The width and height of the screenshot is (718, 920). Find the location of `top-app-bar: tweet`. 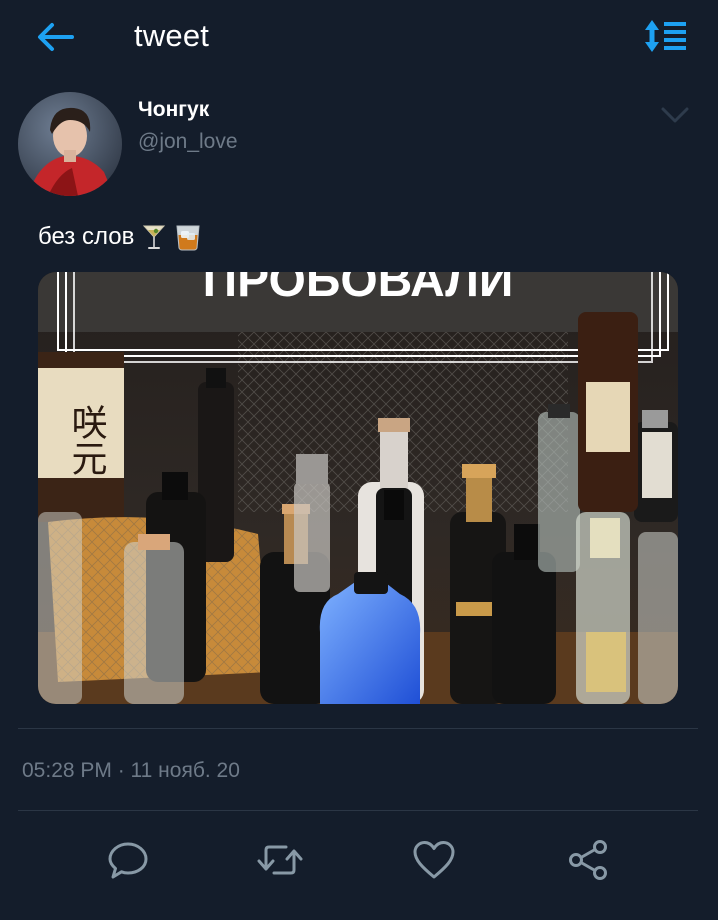

top-app-bar: tweet is located at coordinates (359, 39).